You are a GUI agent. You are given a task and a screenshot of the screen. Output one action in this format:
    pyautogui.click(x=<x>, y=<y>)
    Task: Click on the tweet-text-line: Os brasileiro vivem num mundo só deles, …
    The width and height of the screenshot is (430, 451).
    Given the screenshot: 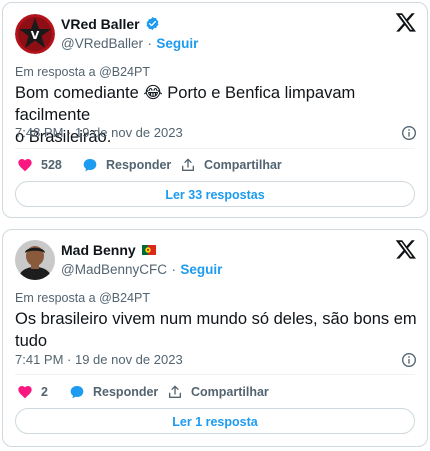 What is the action you would take?
    pyautogui.click(x=216, y=319)
    